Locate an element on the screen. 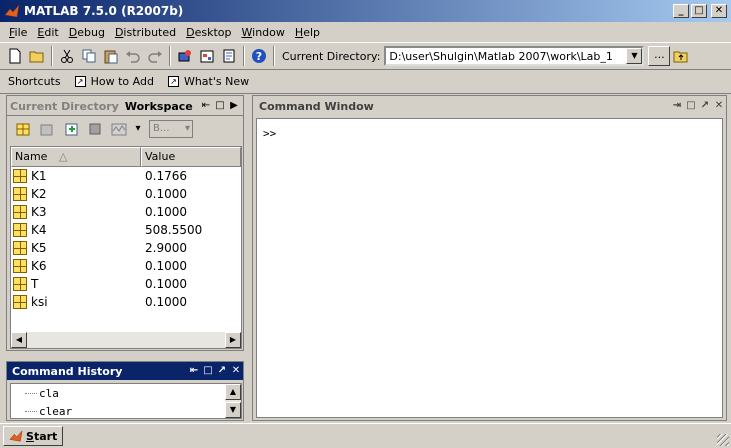 This screenshot has height=448, width=731. table-row: K4 508.5500 is located at coordinates (126, 230).